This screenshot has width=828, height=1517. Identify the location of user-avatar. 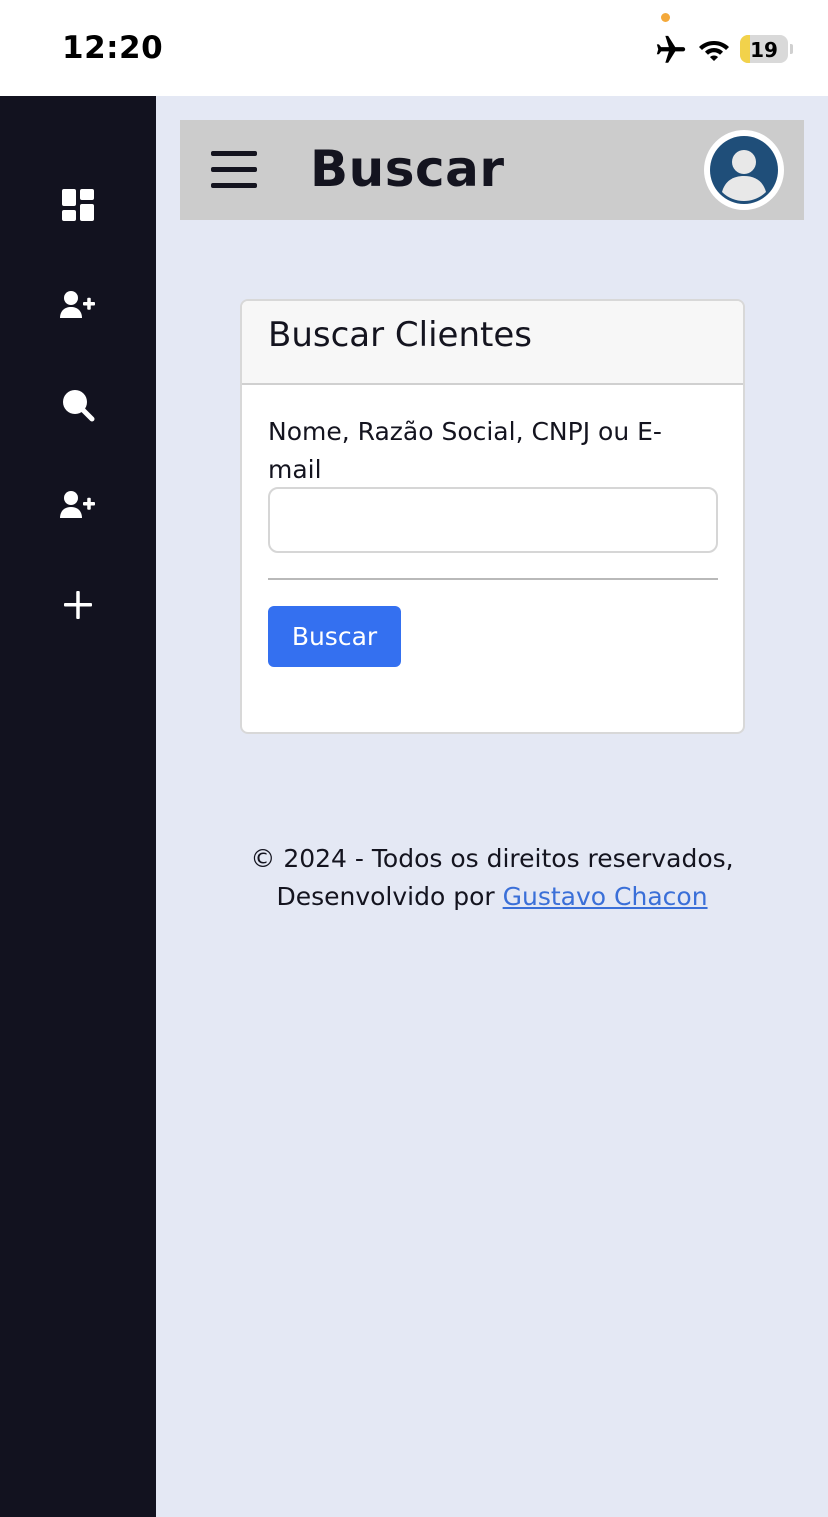
(744, 170).